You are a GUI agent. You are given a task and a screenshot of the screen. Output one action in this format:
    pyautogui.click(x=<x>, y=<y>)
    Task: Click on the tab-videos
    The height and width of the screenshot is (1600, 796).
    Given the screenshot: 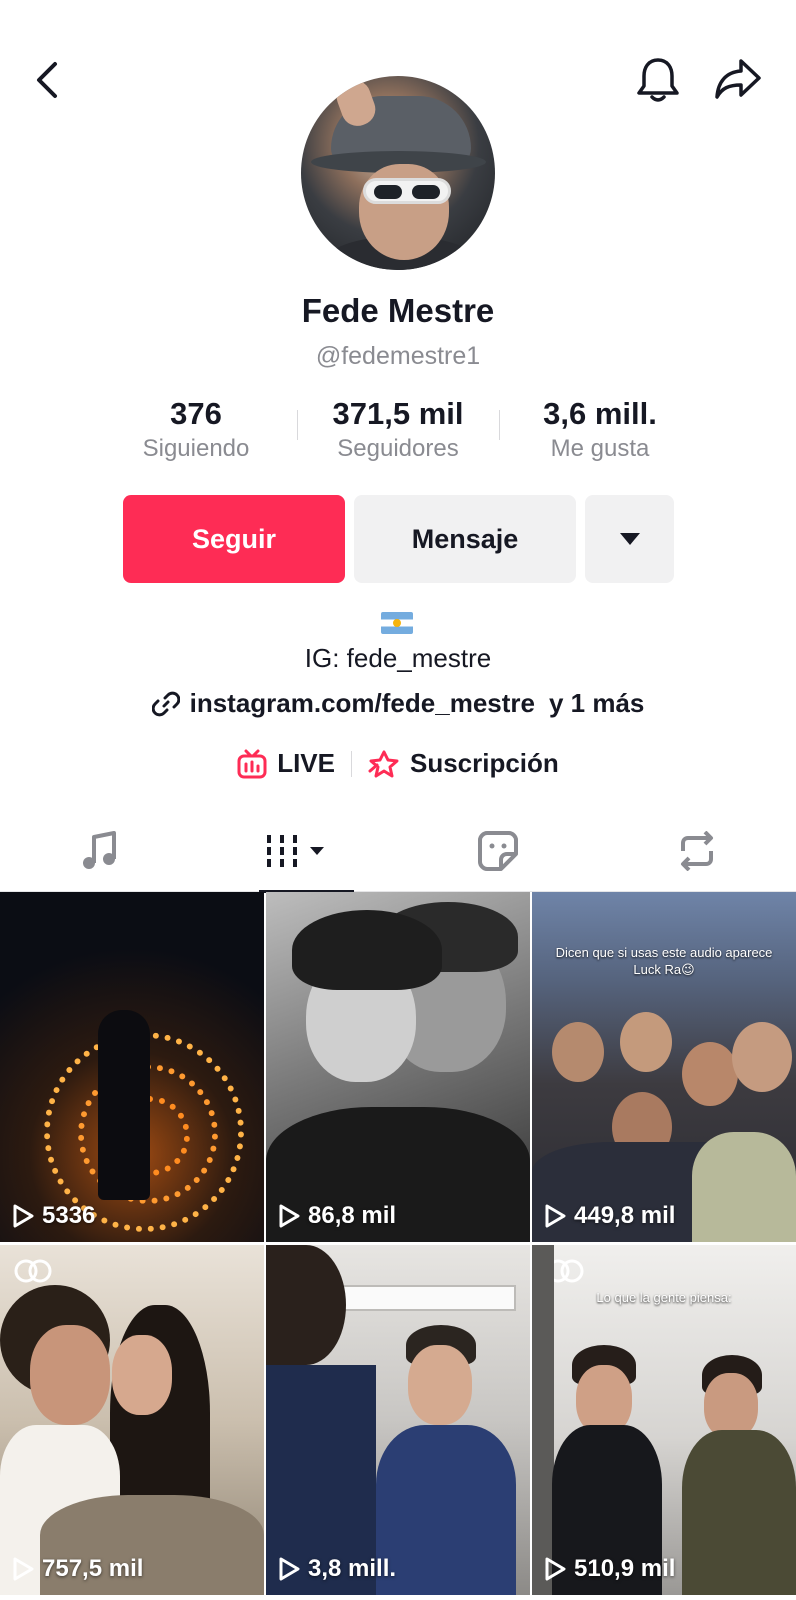 What is the action you would take?
    pyautogui.click(x=298, y=851)
    